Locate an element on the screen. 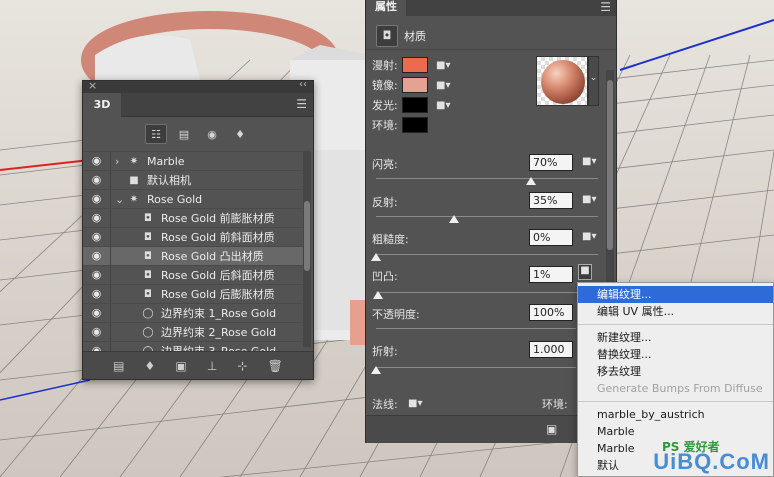 The height and width of the screenshot is (477, 774). menu-remove-texture: 移去纹理 is located at coordinates (675, 371).